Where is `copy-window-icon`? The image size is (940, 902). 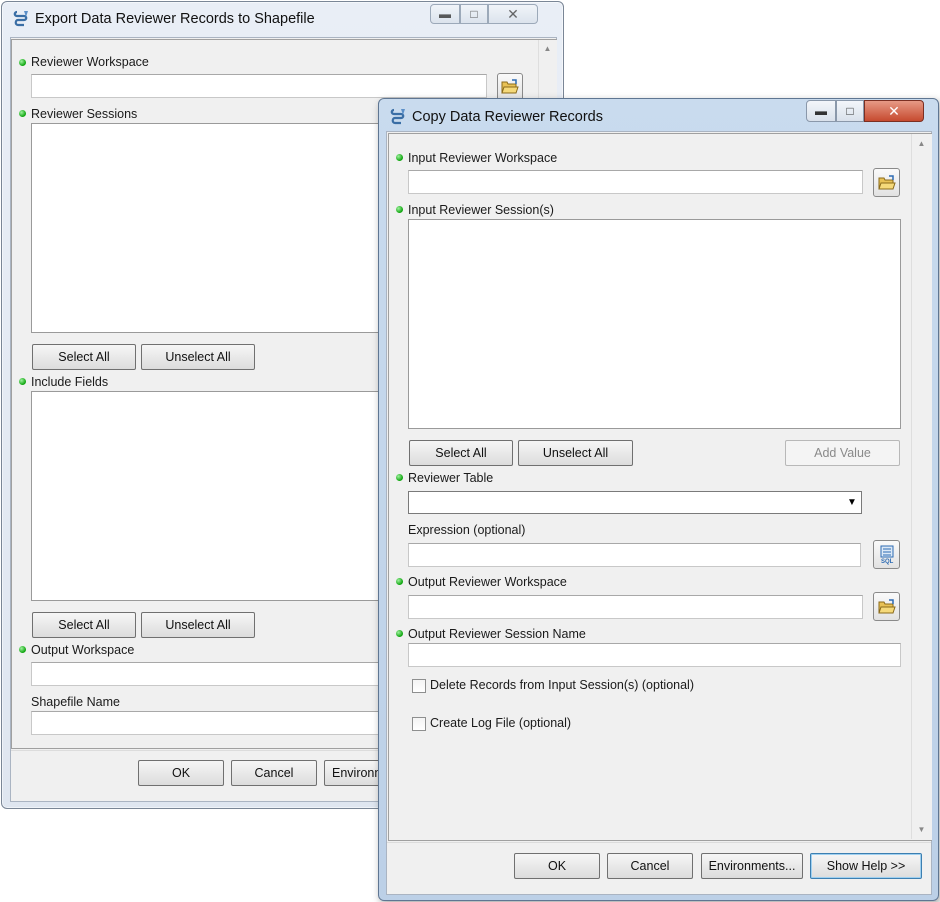 copy-window-icon is located at coordinates (398, 117).